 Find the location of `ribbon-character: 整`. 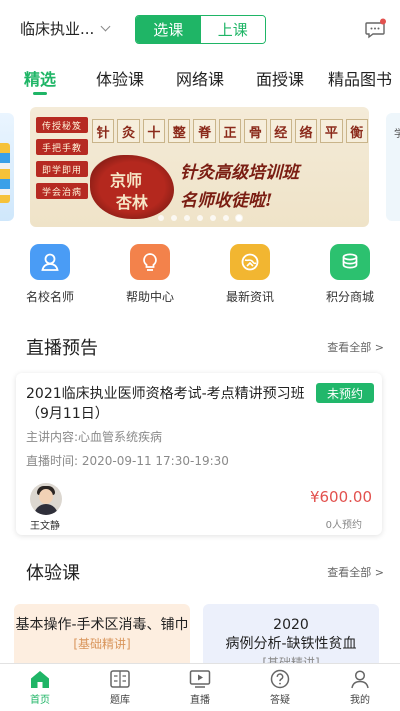

ribbon-character: 整 is located at coordinates (179, 131).